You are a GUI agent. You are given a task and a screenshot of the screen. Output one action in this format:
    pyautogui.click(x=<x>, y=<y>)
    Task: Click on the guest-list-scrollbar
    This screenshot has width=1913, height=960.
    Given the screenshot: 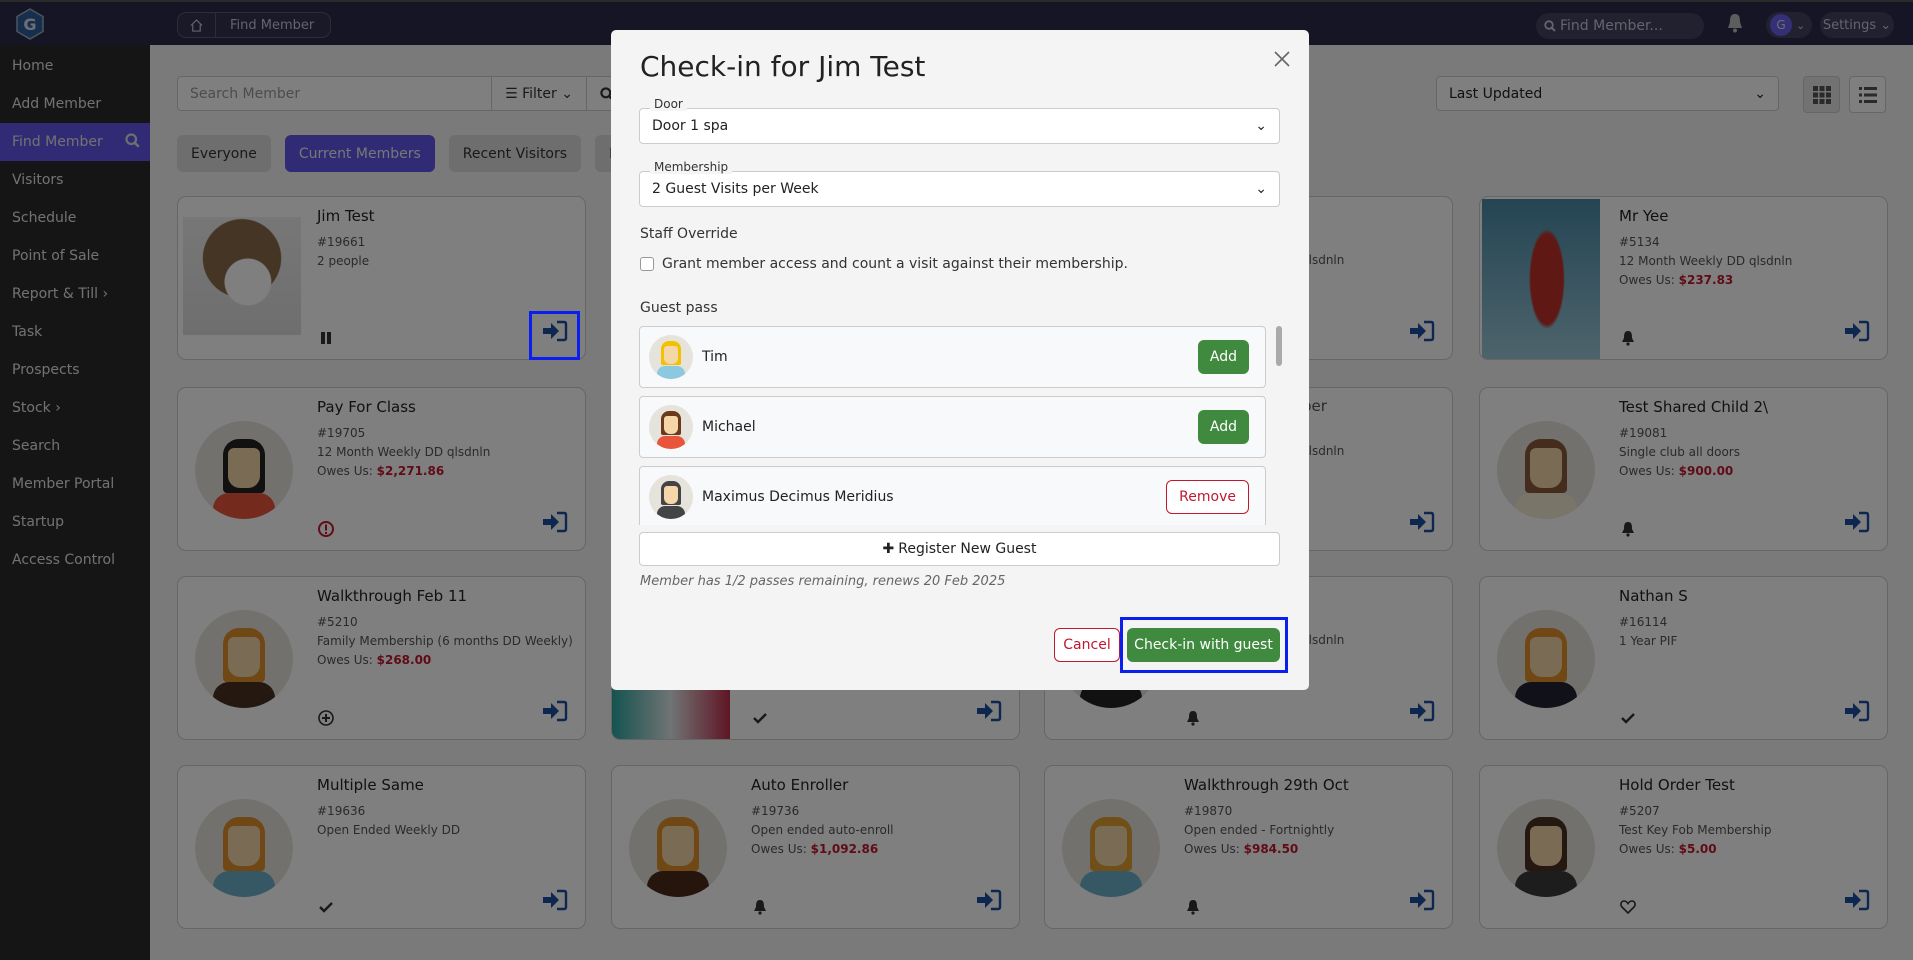 What is the action you would take?
    pyautogui.click(x=1279, y=346)
    